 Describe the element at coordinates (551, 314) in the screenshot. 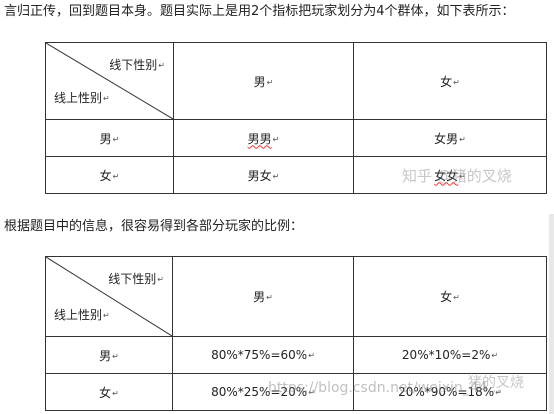

I see `page-edge-divider` at that location.